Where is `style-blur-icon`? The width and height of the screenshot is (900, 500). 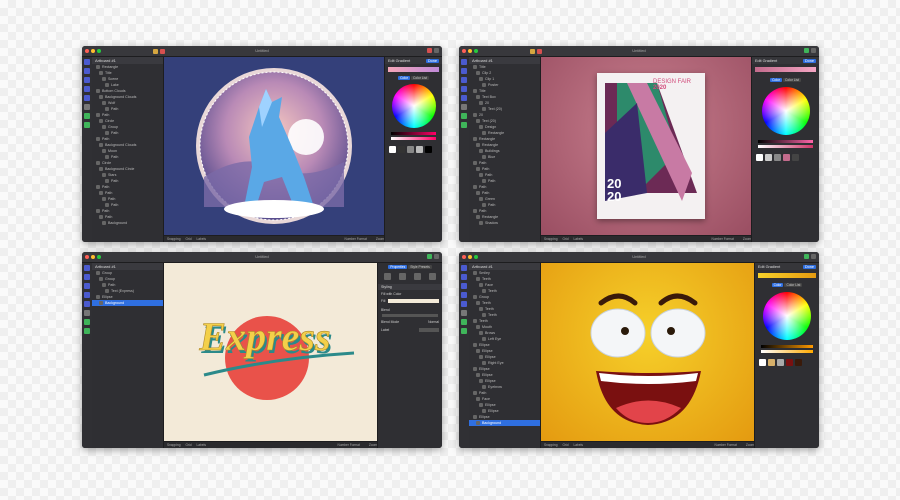 style-blur-icon is located at coordinates (432, 276).